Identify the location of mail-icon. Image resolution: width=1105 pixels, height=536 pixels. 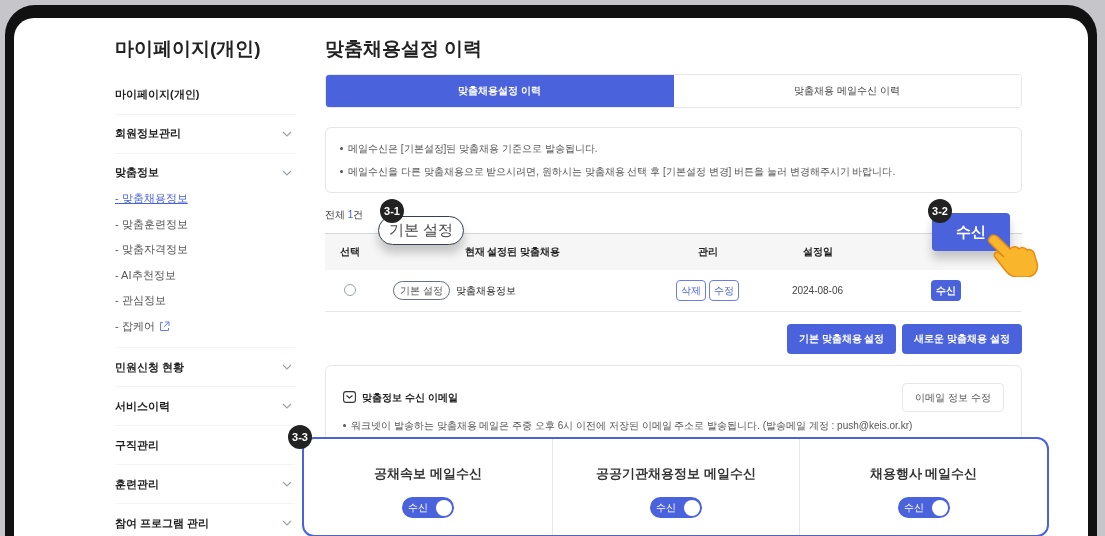
(349, 397).